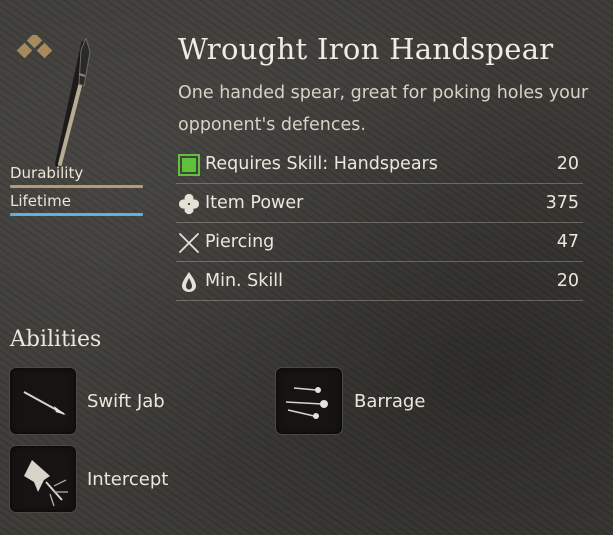 The height and width of the screenshot is (535, 613). Describe the element at coordinates (254, 203) in the screenshot. I see `stat-label: Item Power` at that location.